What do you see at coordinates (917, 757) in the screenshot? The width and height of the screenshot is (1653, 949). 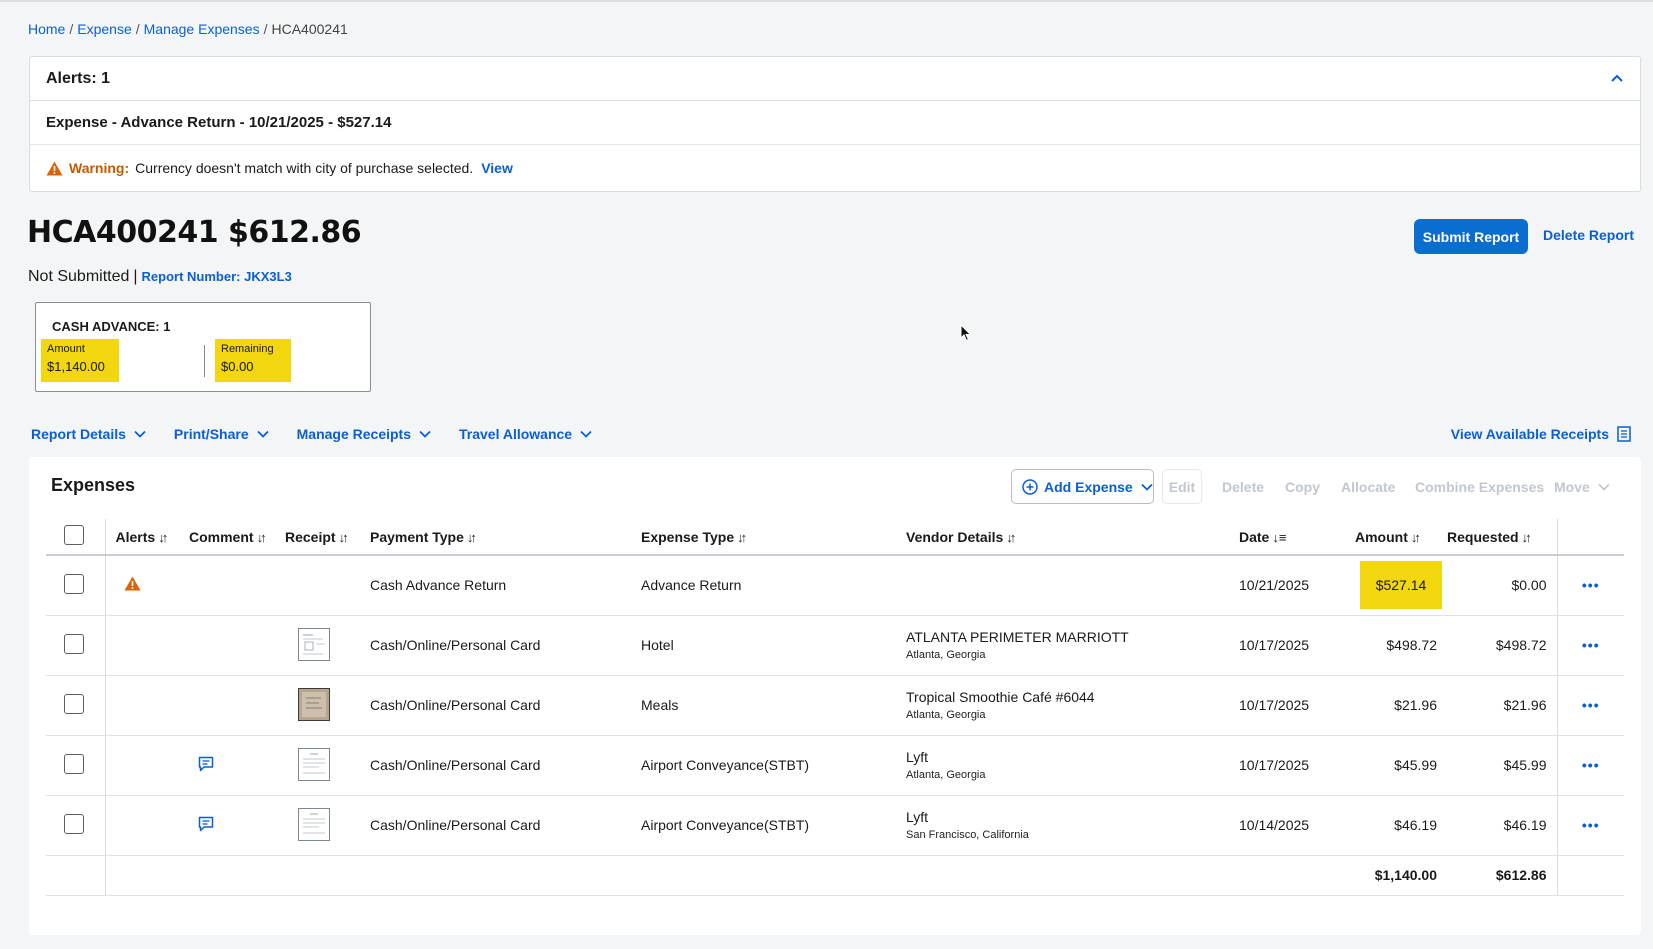 I see `vendor-name: Lyft` at bounding box center [917, 757].